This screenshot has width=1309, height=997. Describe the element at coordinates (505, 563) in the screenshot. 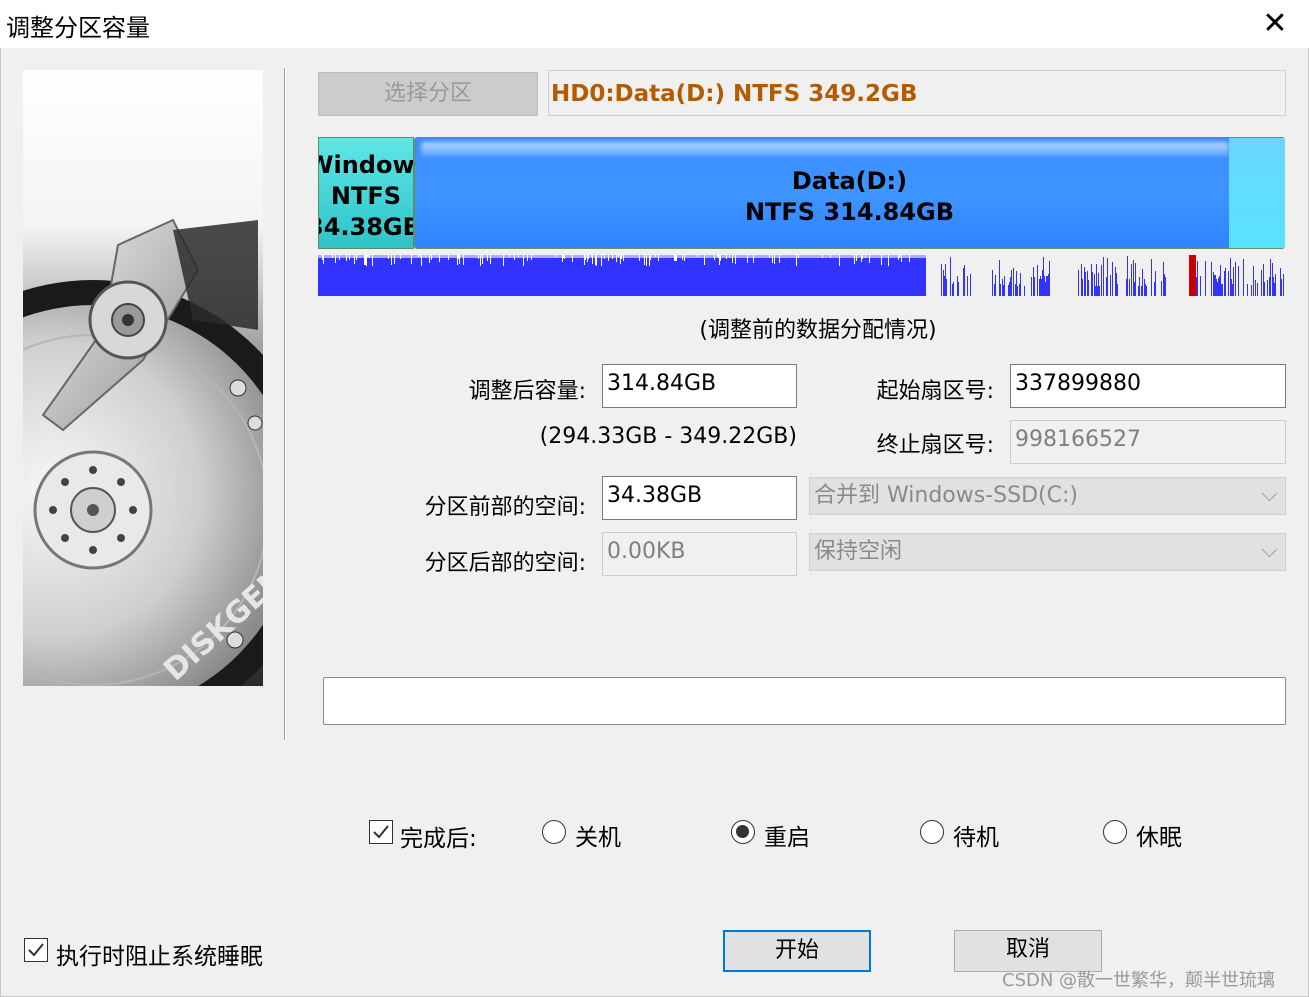

I see `back-space-label: 分区后部的空间:` at that location.